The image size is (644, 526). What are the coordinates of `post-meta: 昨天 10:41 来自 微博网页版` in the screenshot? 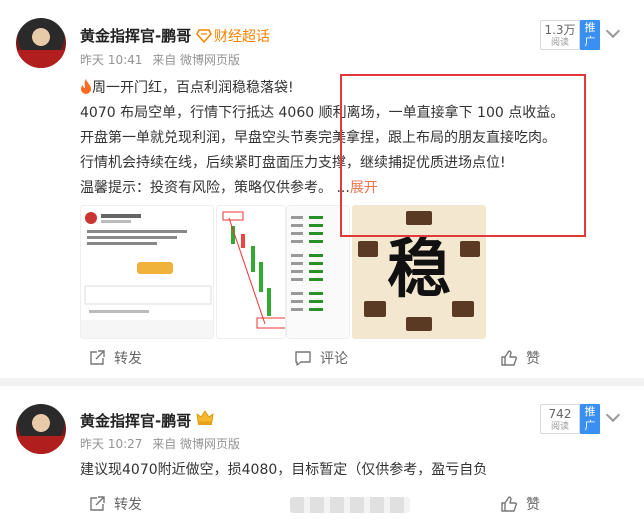 It's located at (163, 59).